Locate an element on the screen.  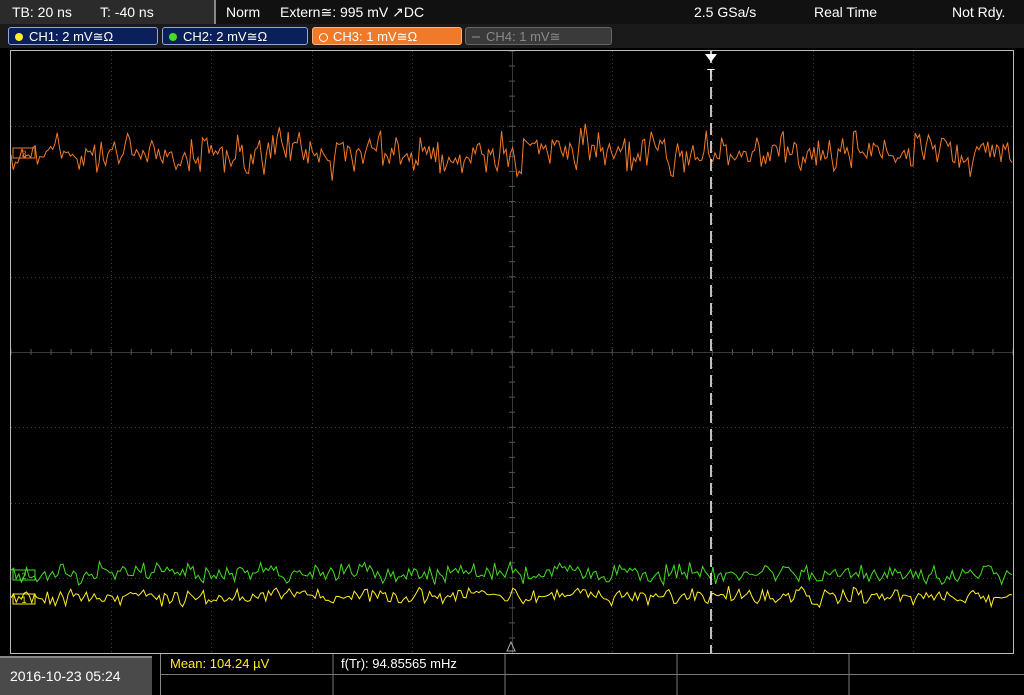
channel-4-tab: CH4: 1 mV≅ is located at coordinates (538, 36).